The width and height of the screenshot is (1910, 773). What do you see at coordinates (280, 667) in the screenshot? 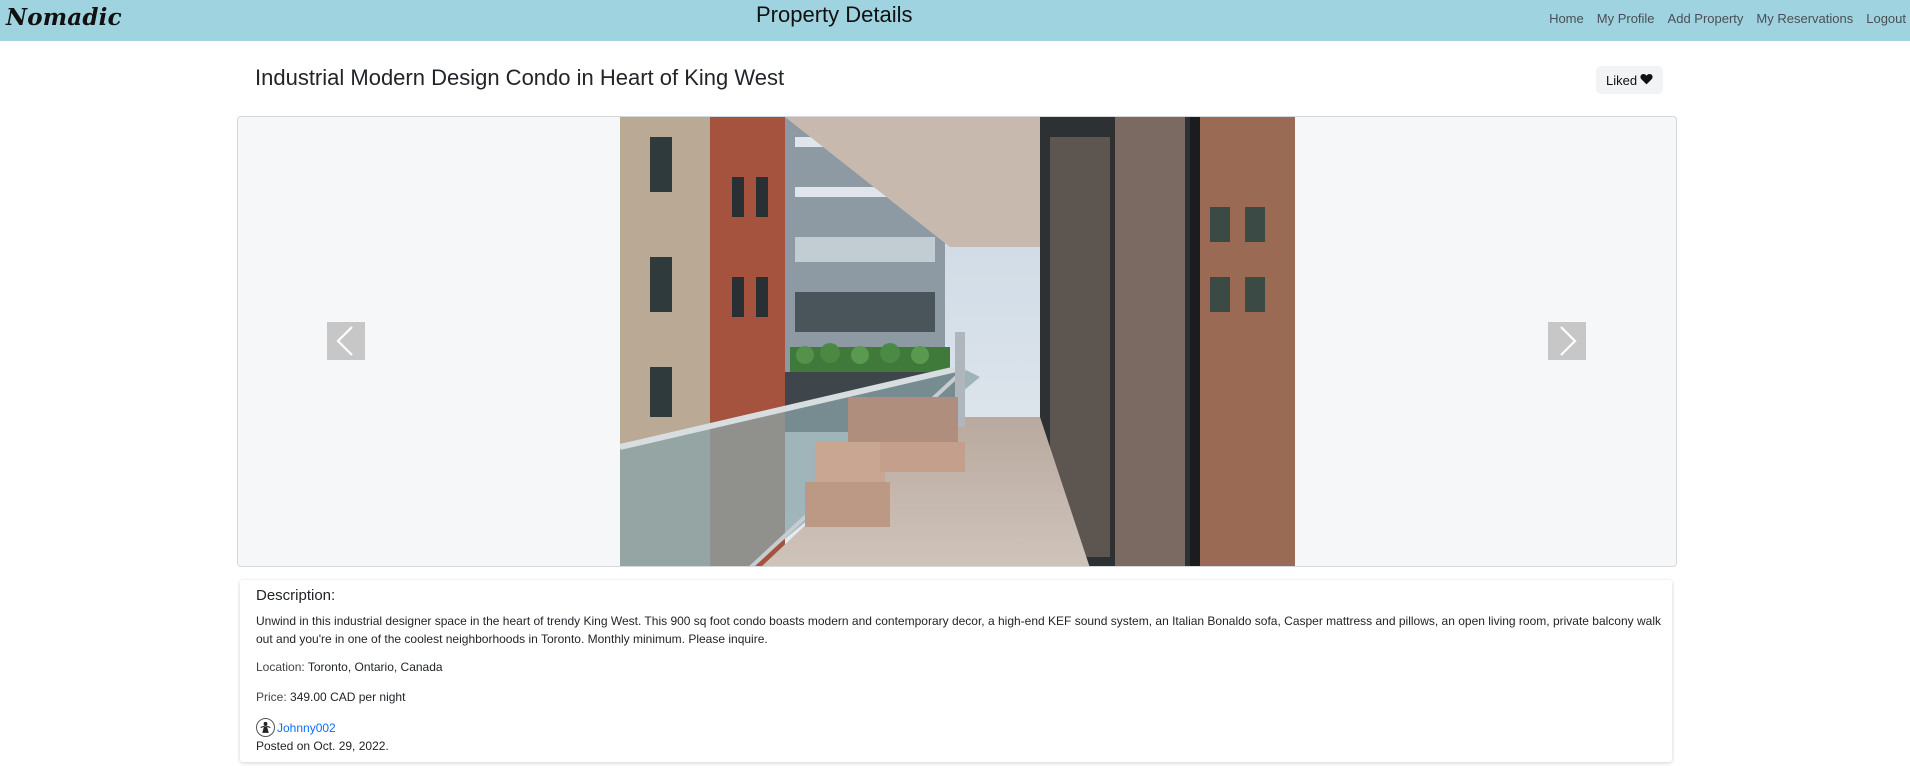
I see `location-label: Location:` at bounding box center [280, 667].